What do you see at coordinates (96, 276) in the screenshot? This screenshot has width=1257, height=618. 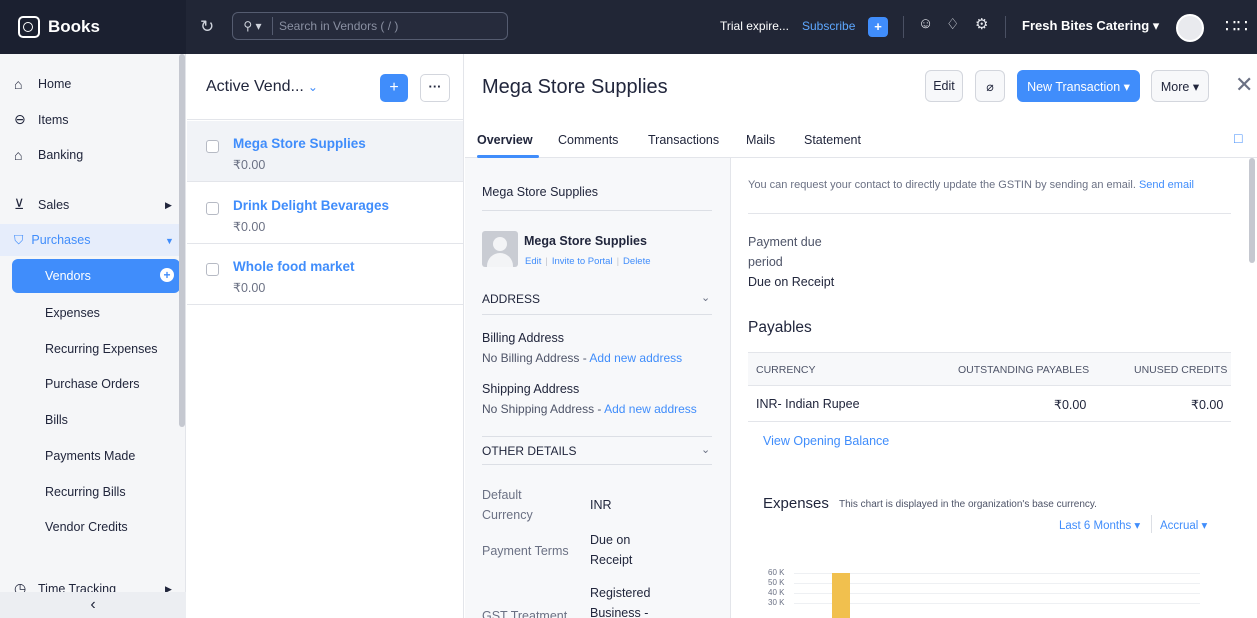 I see `sidebar-item-vendors: Vendors +` at bounding box center [96, 276].